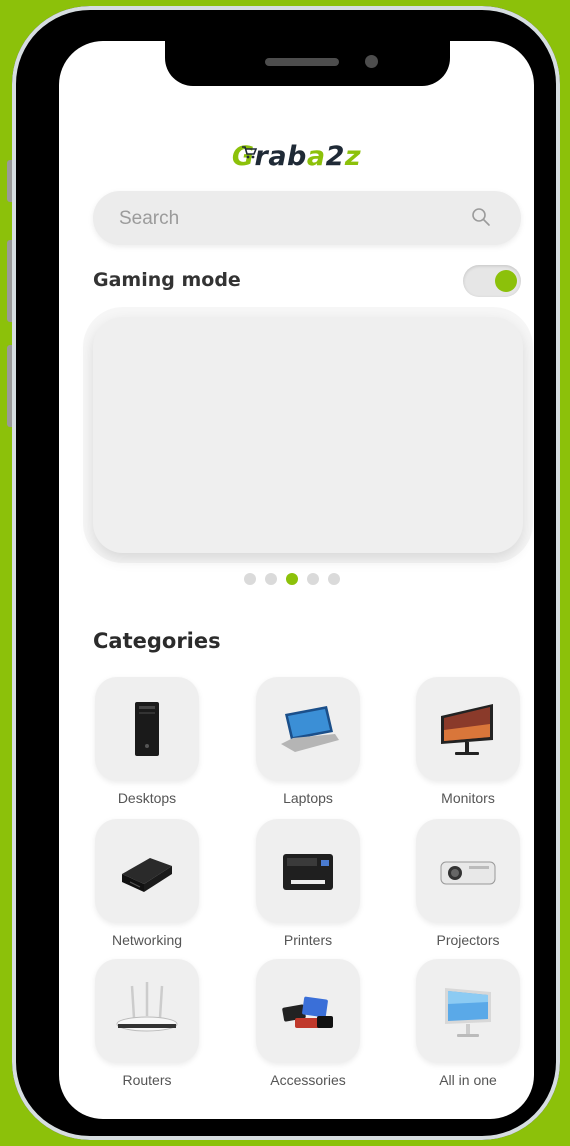 Image resolution: width=570 pixels, height=1146 pixels. What do you see at coordinates (147, 875) in the screenshot?
I see `network-drive-icon` at bounding box center [147, 875].